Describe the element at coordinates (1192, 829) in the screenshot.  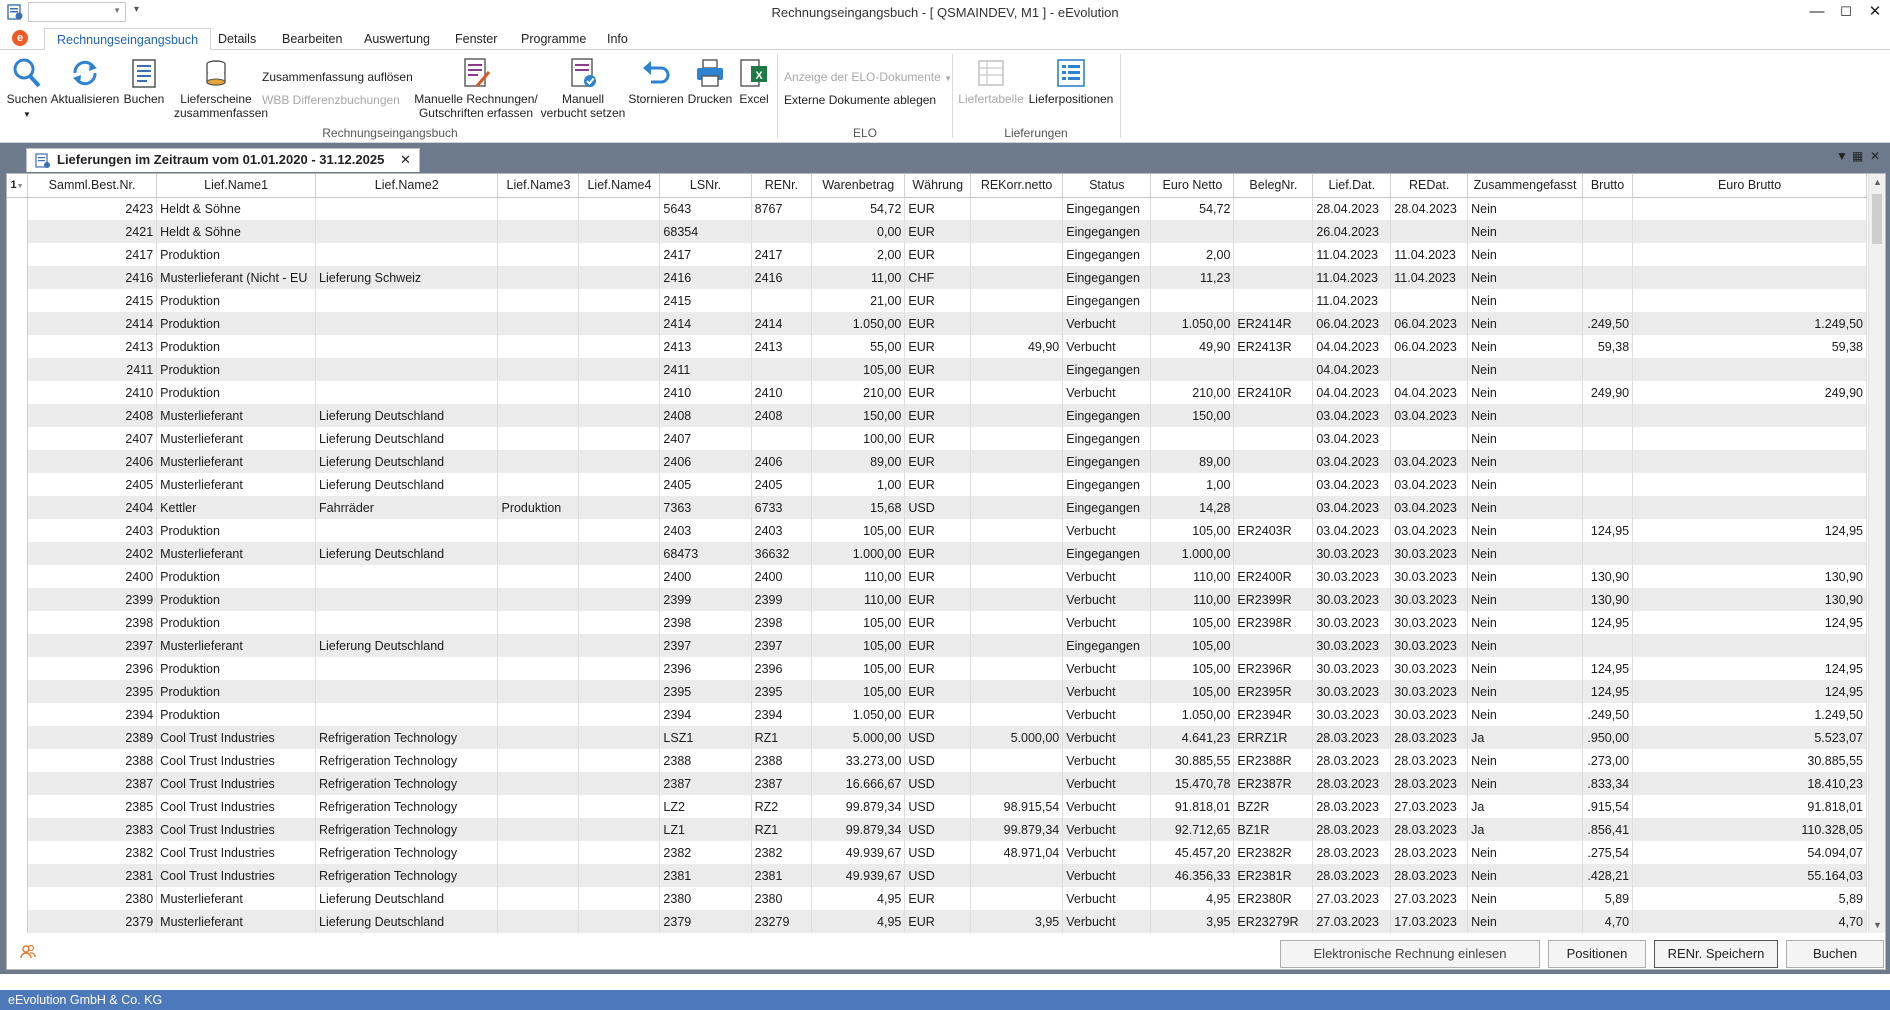
I see `table-cell: 92.712,65` at that location.